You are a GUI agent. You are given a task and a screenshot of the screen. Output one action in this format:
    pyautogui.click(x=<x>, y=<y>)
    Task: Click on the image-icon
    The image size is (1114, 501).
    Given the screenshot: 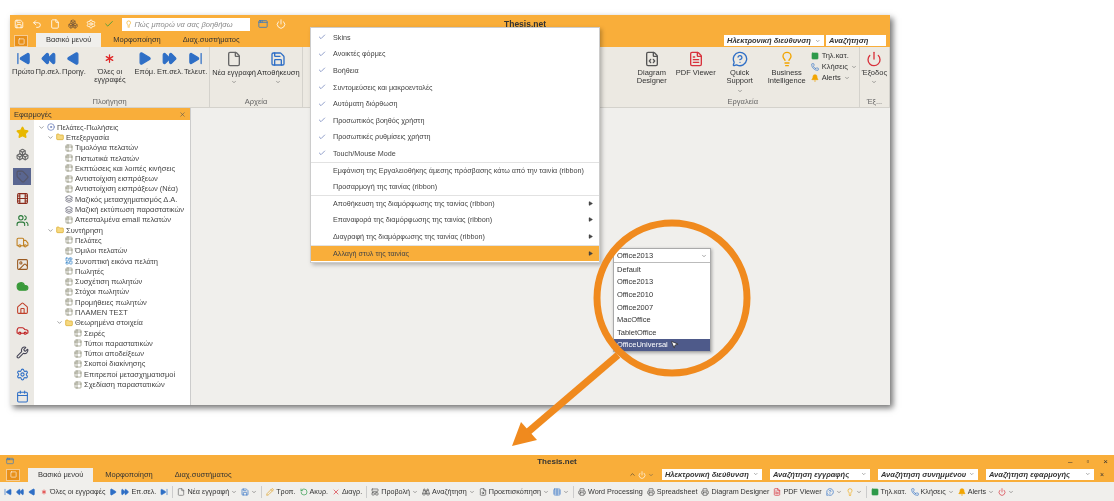 What is the action you would take?
    pyautogui.click(x=22, y=264)
    